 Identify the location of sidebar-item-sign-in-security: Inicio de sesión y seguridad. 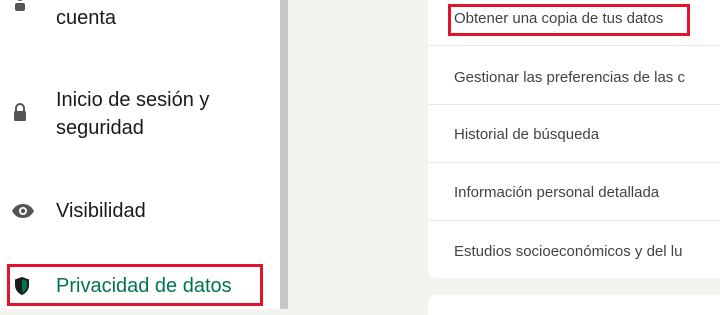
(140, 112).